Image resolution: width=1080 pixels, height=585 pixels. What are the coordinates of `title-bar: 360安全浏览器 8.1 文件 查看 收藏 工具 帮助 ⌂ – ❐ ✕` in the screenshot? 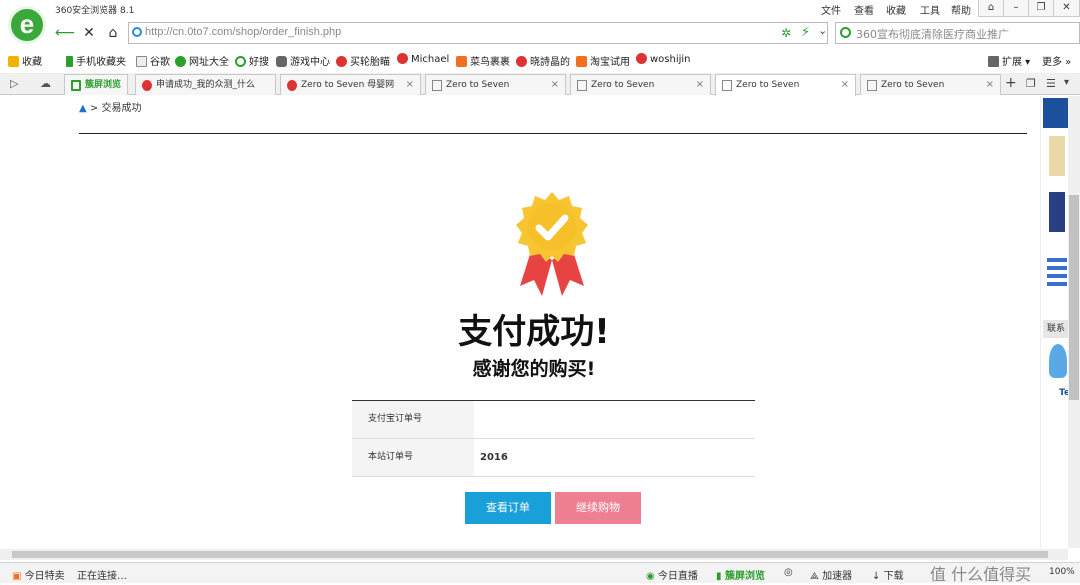 It's located at (540, 9).